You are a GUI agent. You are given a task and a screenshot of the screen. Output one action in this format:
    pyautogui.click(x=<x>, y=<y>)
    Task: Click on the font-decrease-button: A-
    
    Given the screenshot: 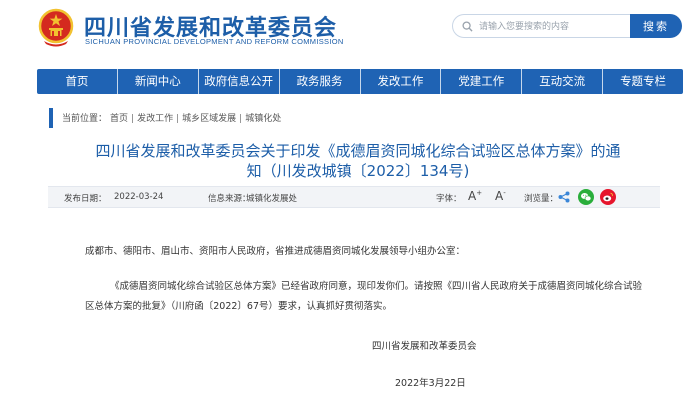 What is the action you would take?
    pyautogui.click(x=500, y=196)
    